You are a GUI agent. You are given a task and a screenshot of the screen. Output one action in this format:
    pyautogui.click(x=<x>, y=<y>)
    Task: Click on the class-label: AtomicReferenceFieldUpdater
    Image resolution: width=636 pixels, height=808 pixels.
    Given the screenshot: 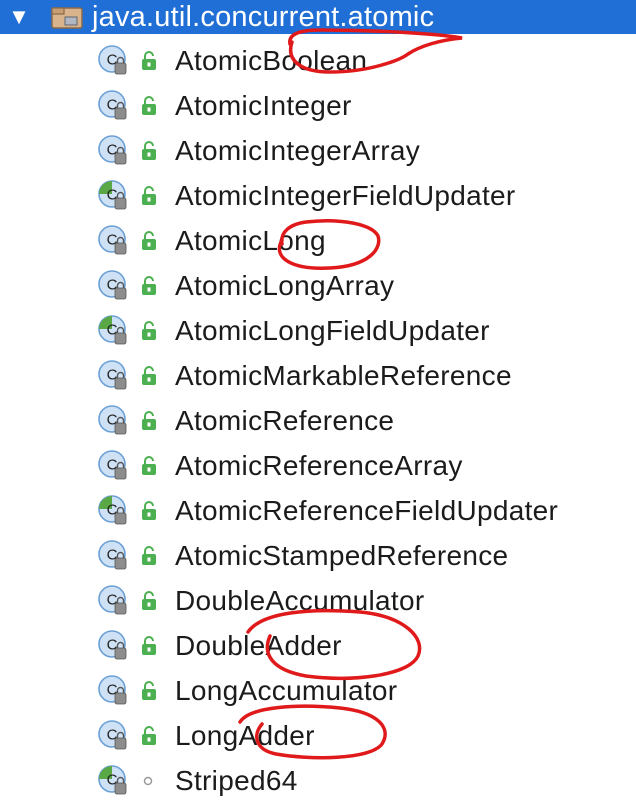 What is the action you would take?
    pyautogui.click(x=367, y=510)
    